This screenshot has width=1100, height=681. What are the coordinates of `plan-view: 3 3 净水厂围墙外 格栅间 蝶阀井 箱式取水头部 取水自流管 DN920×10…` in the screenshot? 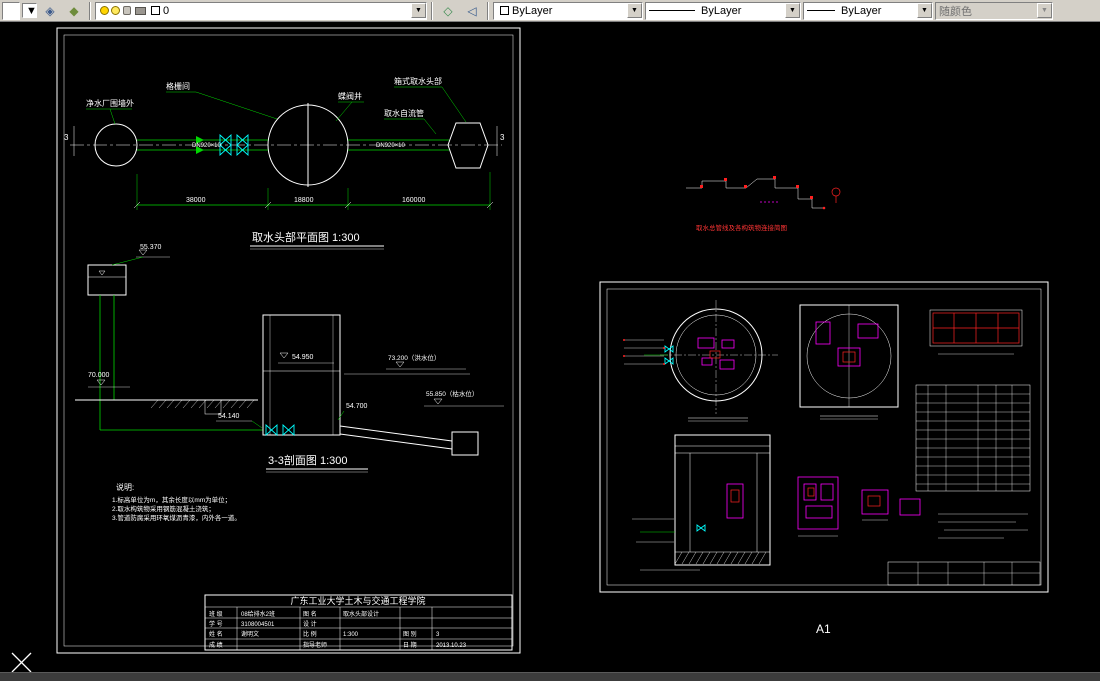 It's located at (284, 163).